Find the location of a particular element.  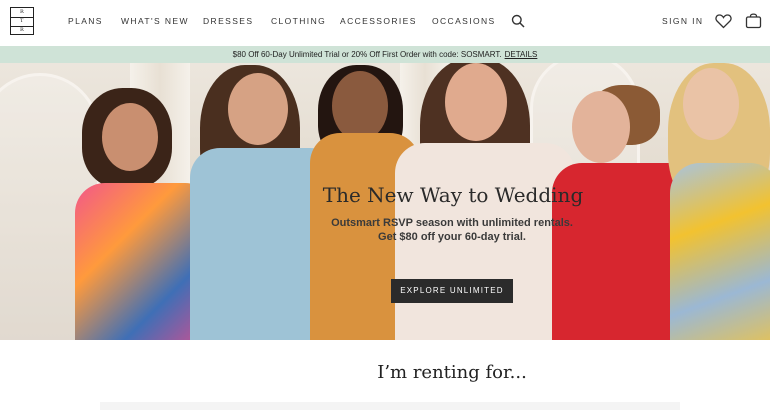

bag-icon is located at coordinates (753, 20).